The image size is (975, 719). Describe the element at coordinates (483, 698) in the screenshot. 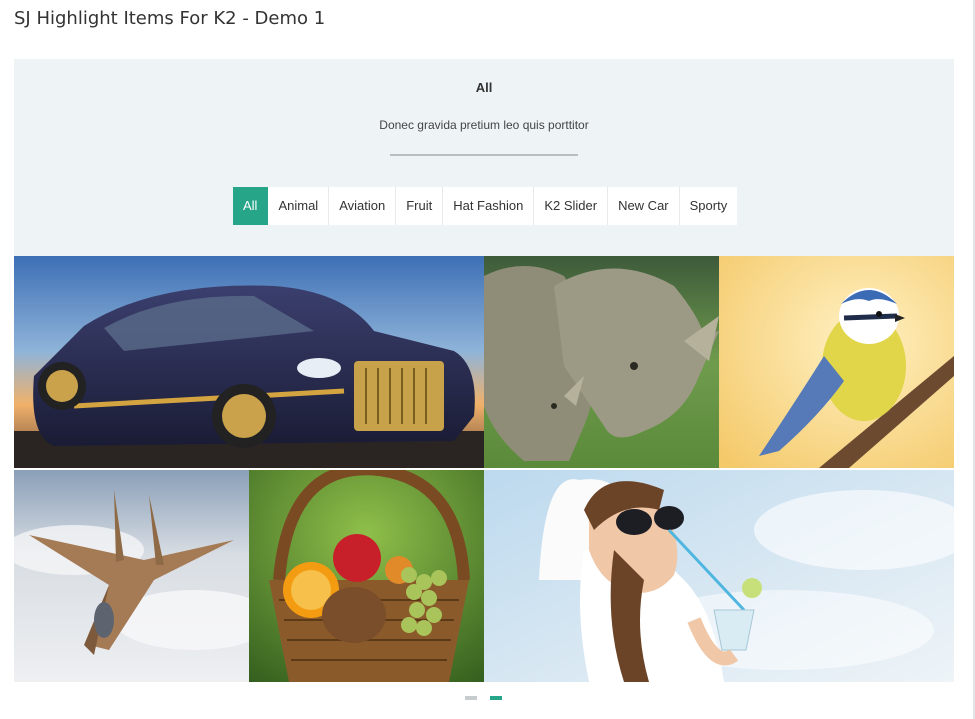

I see `pager` at that location.